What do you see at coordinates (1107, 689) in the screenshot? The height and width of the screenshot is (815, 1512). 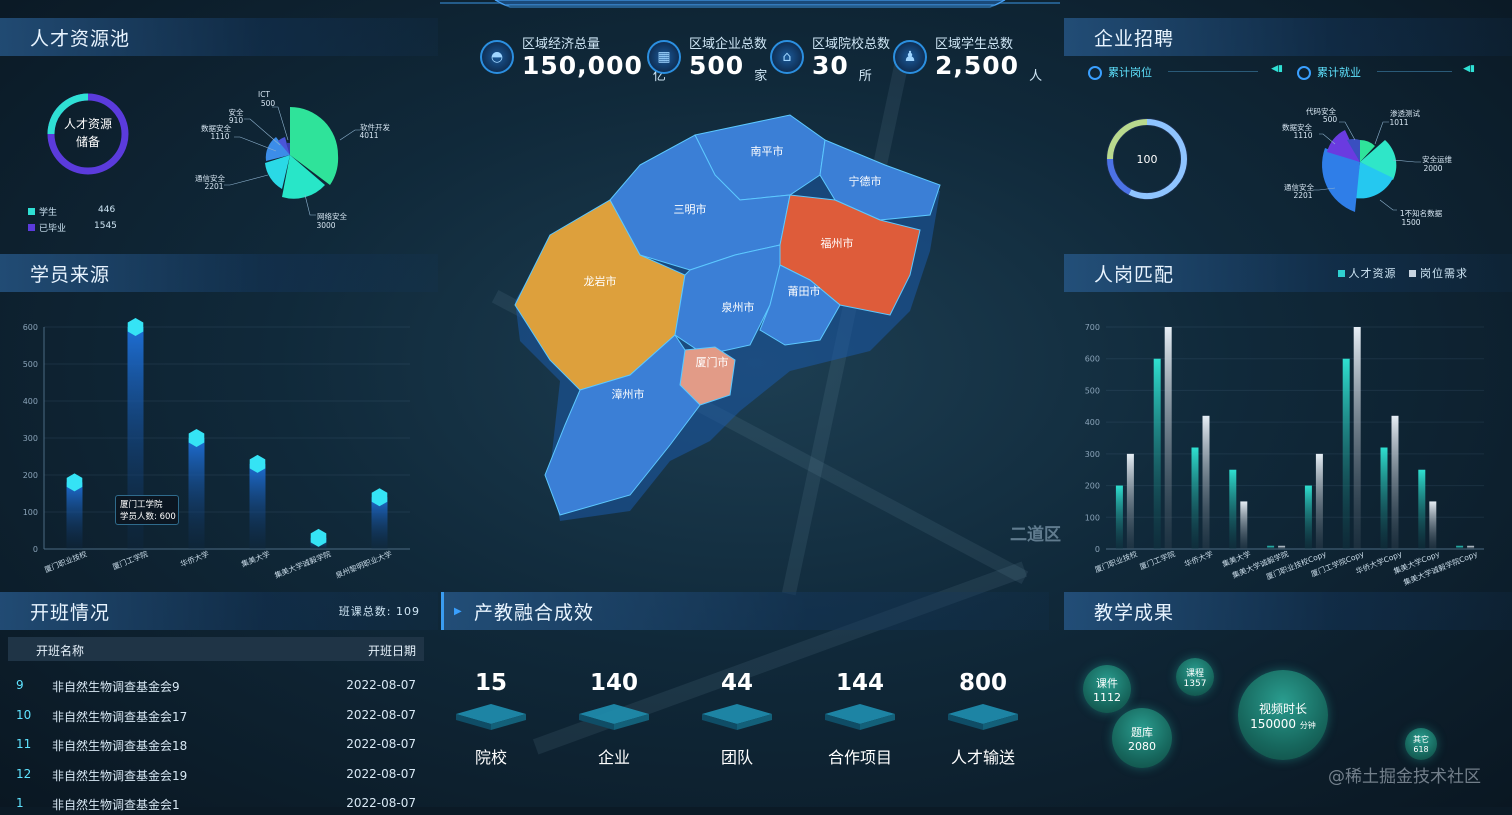 I see `bubble-courseware: 课件 1112` at bounding box center [1107, 689].